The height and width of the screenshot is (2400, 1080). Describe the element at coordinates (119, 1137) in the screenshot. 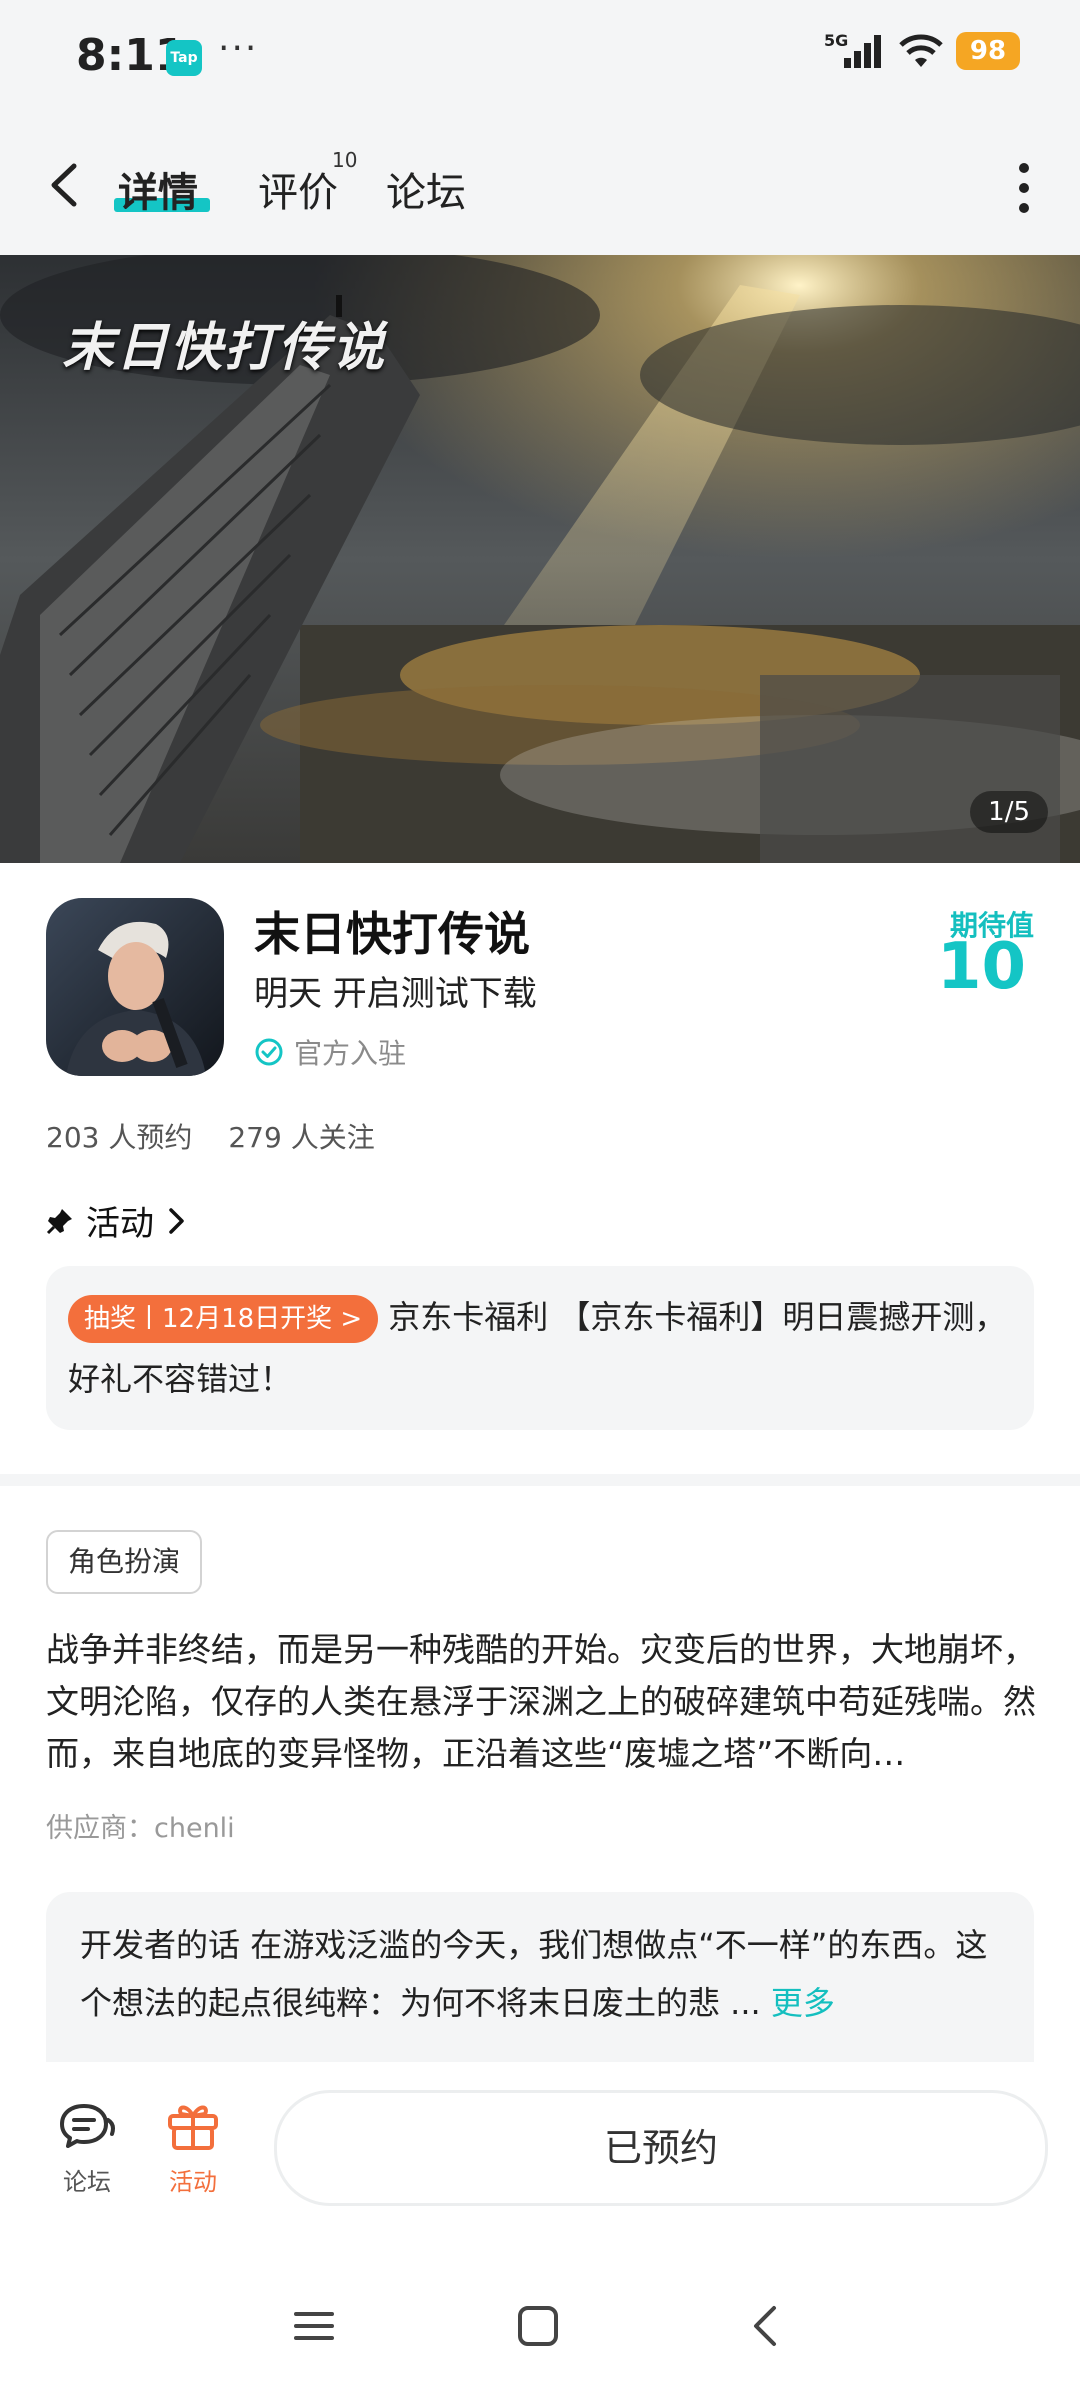

I see `reservation-count: 203 人预约` at that location.